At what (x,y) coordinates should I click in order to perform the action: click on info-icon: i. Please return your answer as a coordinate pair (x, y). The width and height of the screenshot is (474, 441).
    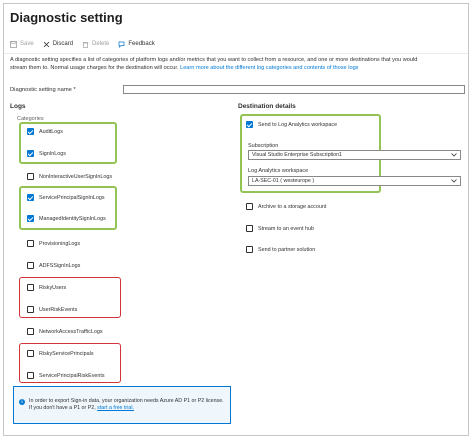
    Looking at the image, I should click on (22, 402).